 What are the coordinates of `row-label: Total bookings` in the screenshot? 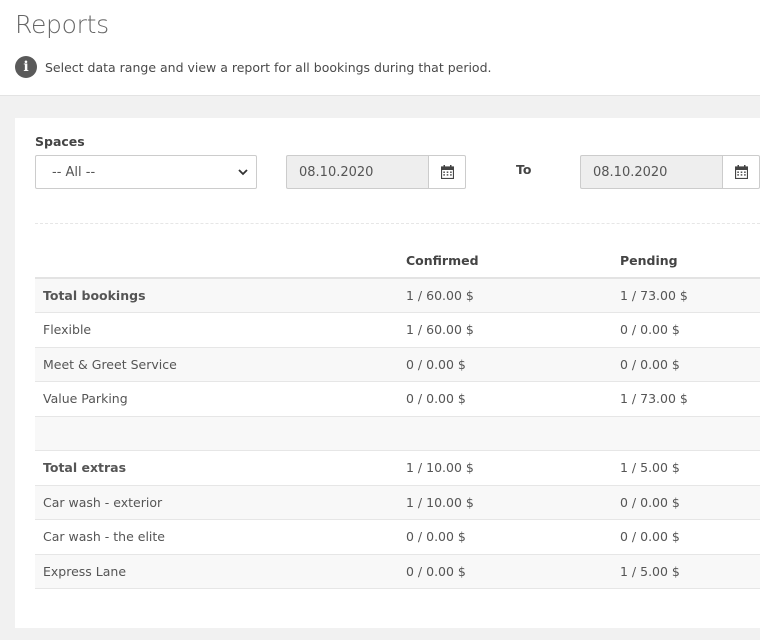 It's located at (220, 295).